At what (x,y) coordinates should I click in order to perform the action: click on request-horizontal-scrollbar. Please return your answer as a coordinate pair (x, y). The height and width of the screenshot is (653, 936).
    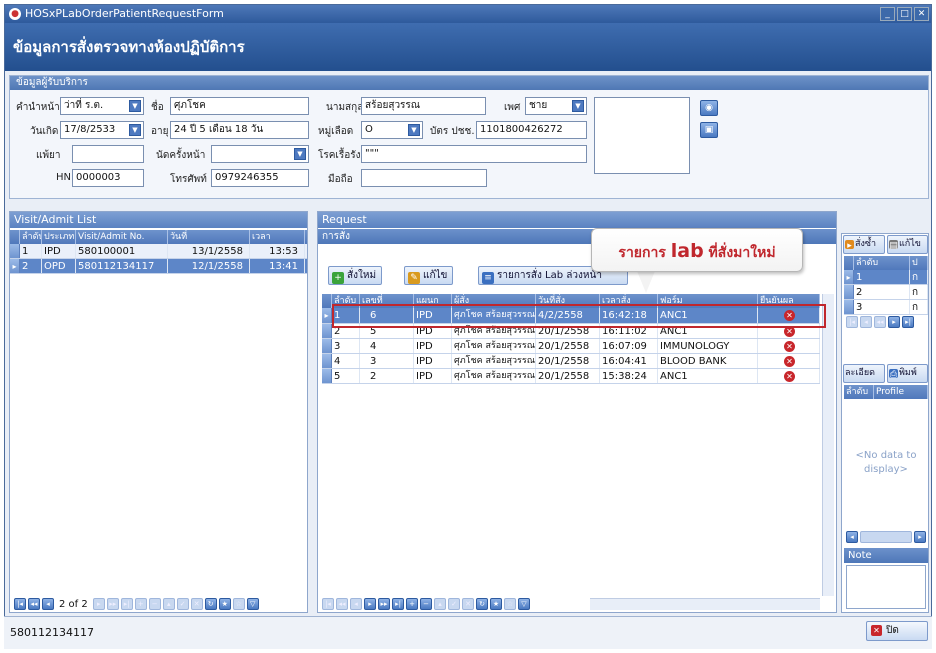
    Looking at the image, I should click on (705, 604).